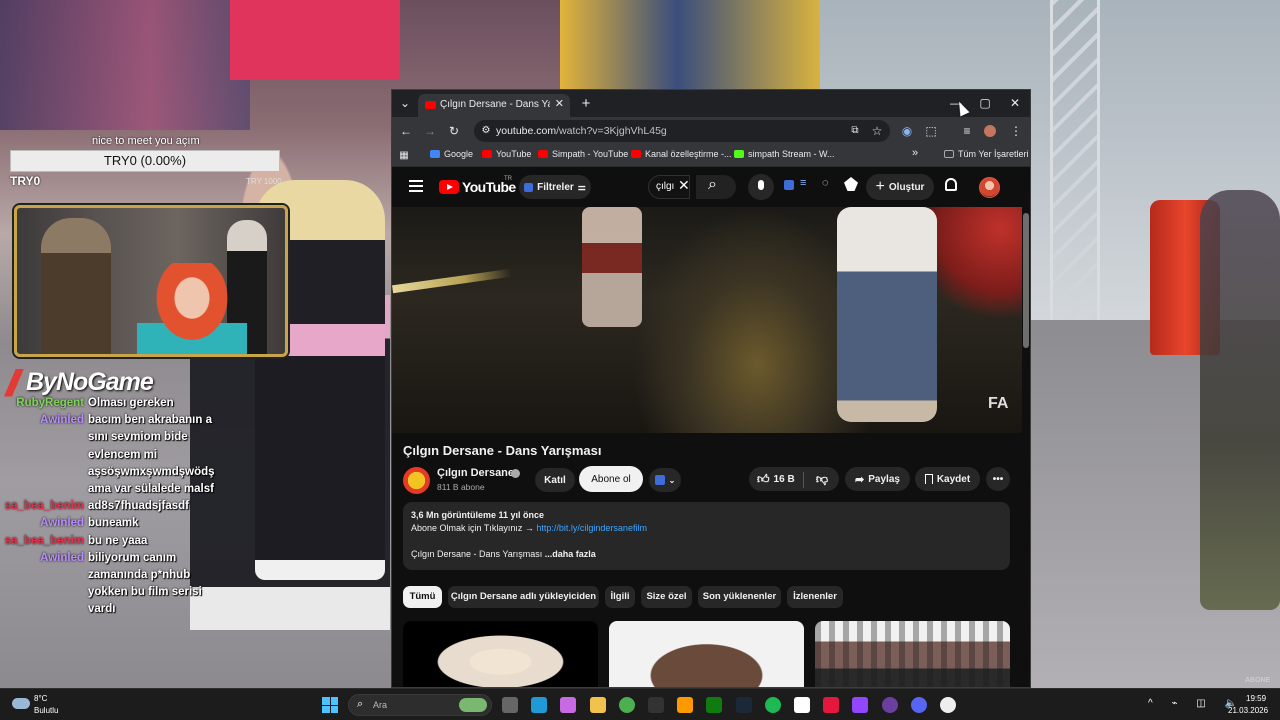 The image size is (1280, 720). What do you see at coordinates (406, 131) in the screenshot?
I see `back-button: ←` at bounding box center [406, 131].